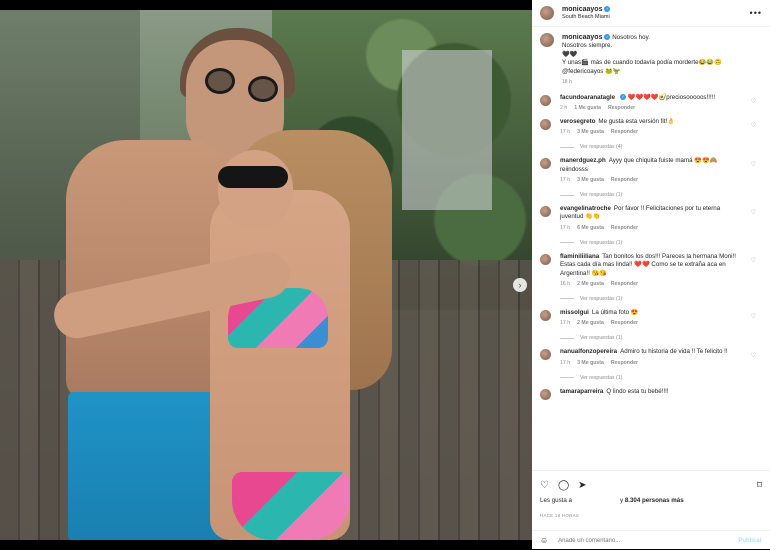 This screenshot has height=550, width=770. I want to click on woman-sunglasses, so click(253, 177).